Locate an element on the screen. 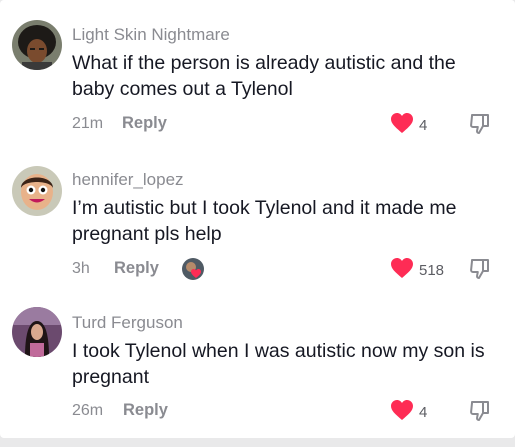  comment-username: Turd Ferguson is located at coordinates (127, 323).